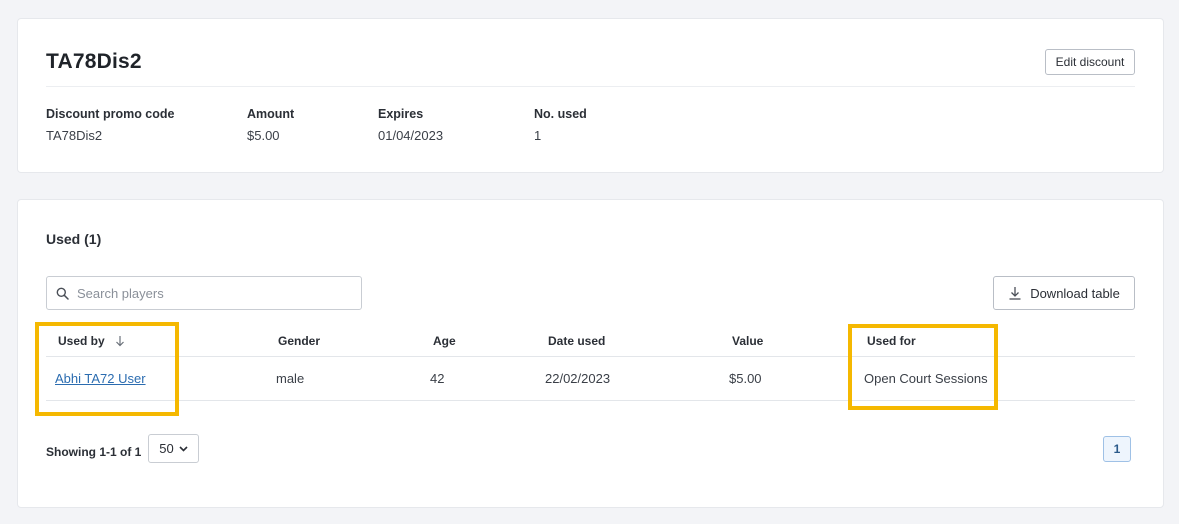 This screenshot has width=1179, height=524. I want to click on field-label: No. used, so click(560, 114).